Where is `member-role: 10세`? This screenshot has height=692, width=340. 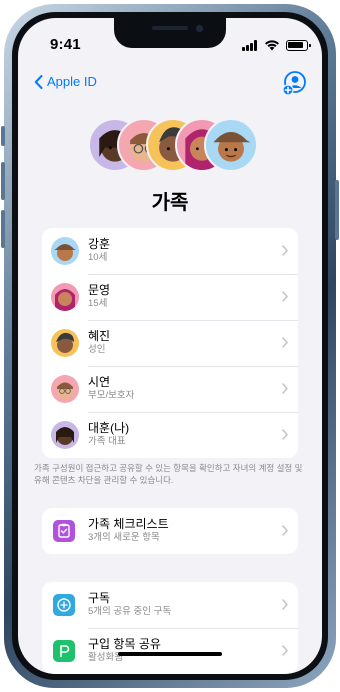
member-role: 10세 is located at coordinates (98, 257).